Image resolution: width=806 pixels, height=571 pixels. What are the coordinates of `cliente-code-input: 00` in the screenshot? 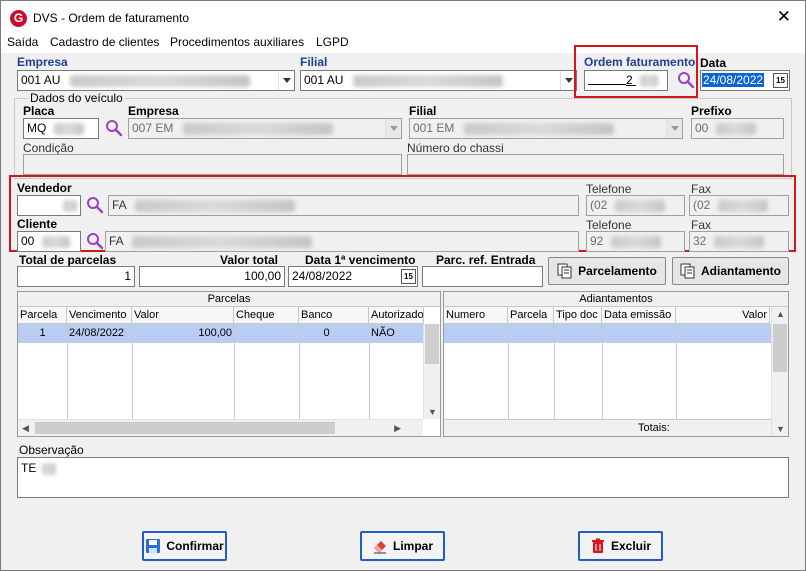 It's located at (49, 241).